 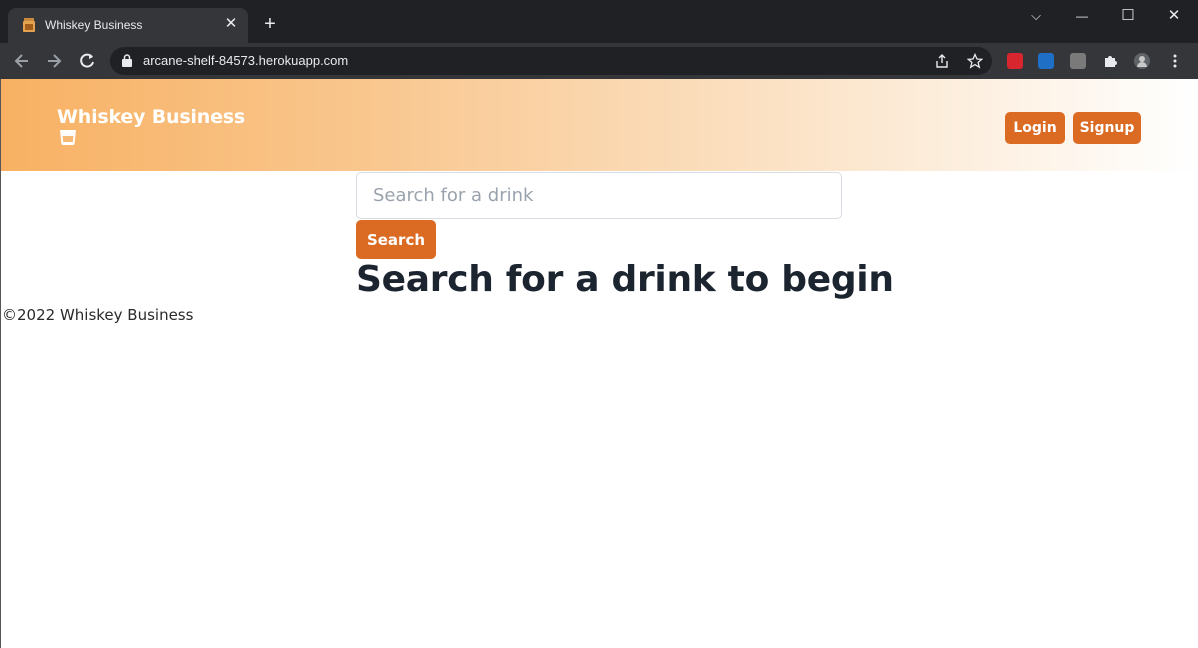 What do you see at coordinates (625, 279) in the screenshot?
I see `page-heading: Search for a drink to begin` at bounding box center [625, 279].